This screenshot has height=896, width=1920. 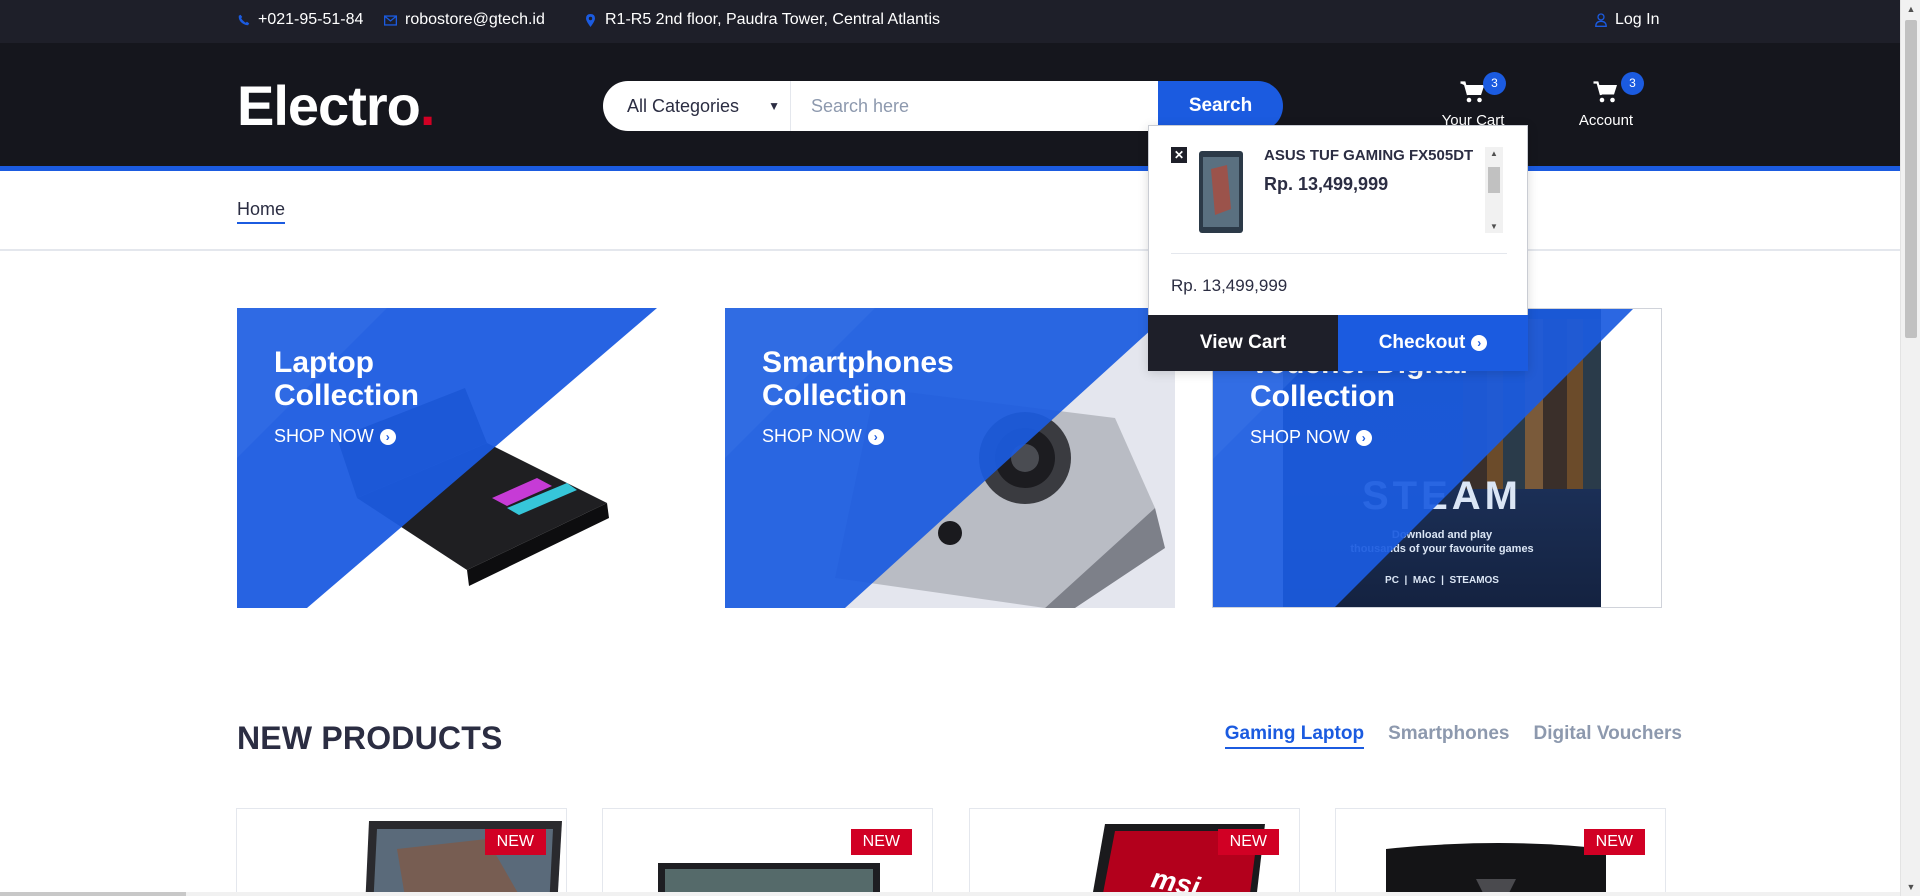 What do you see at coordinates (1632, 83) in the screenshot?
I see `account-count-badge: 3` at bounding box center [1632, 83].